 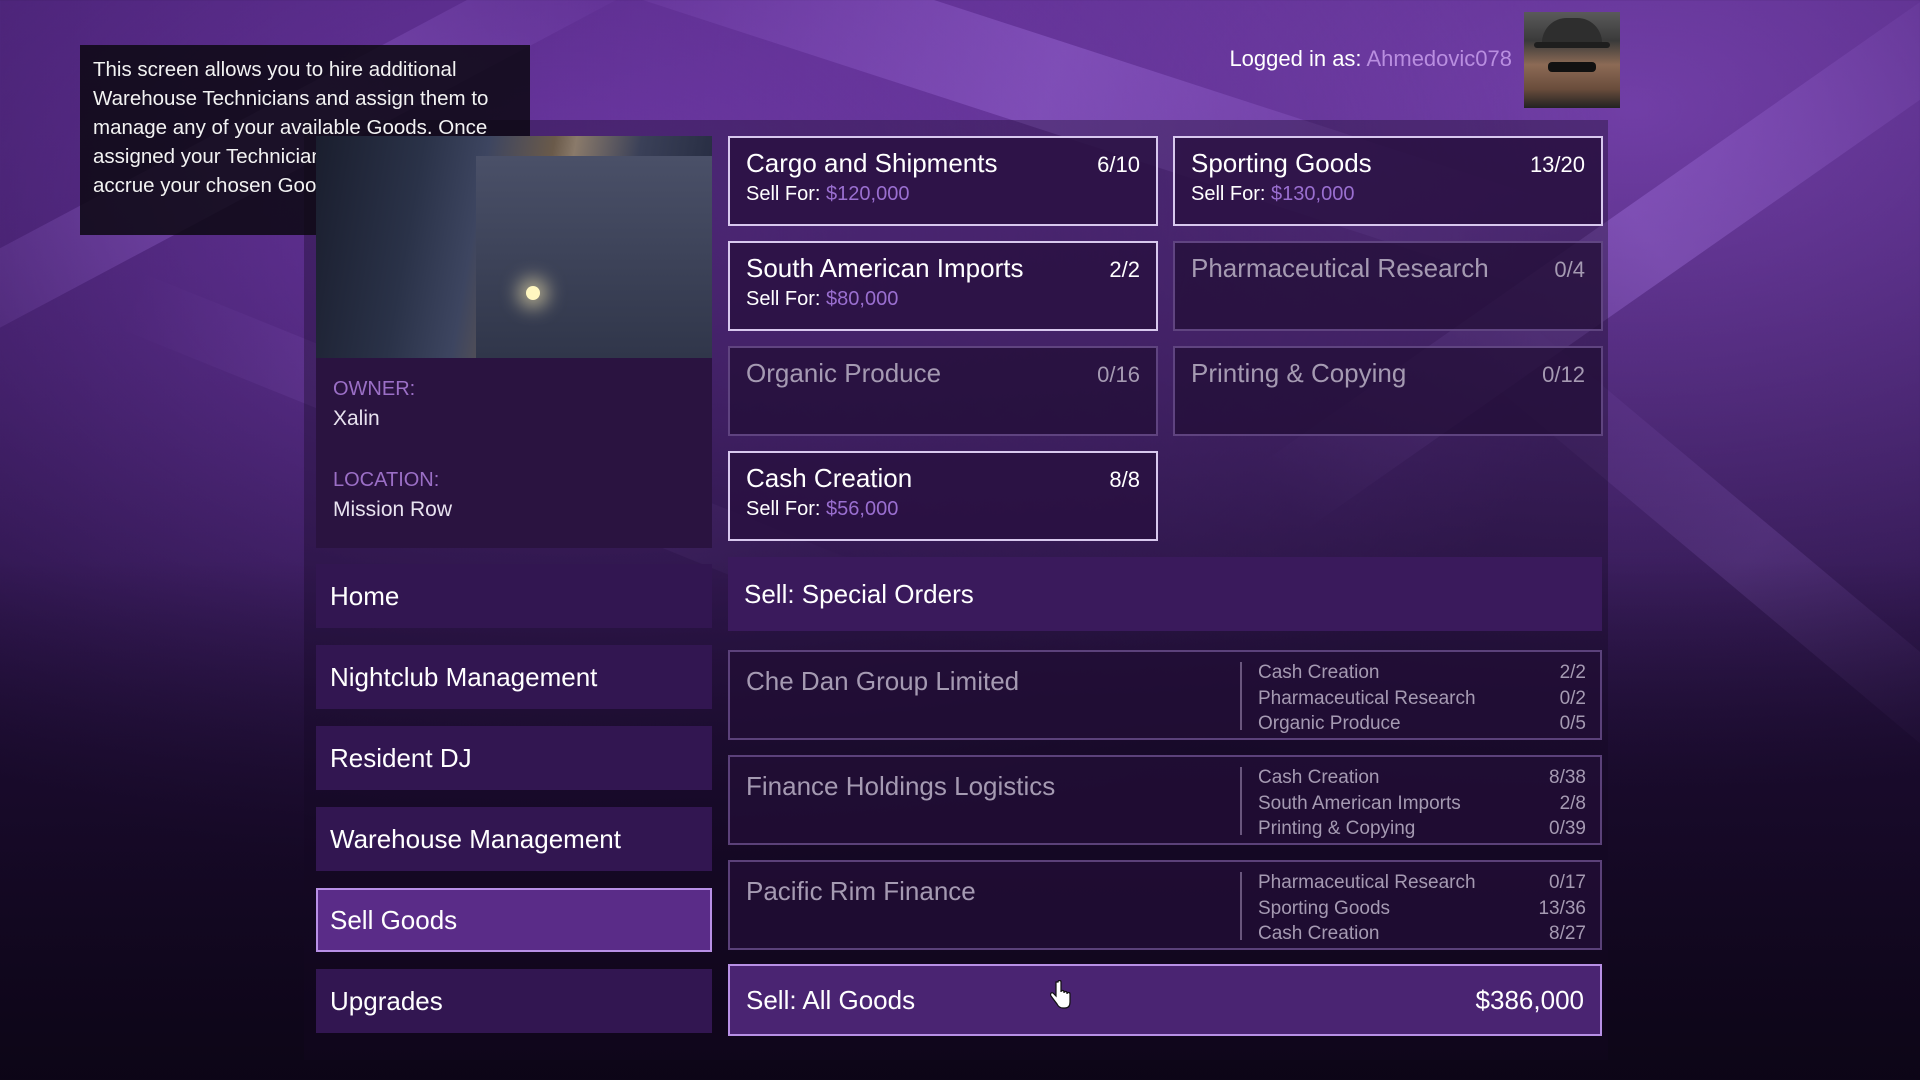 I want to click on username: Ahmedovic078, so click(x=1439, y=58).